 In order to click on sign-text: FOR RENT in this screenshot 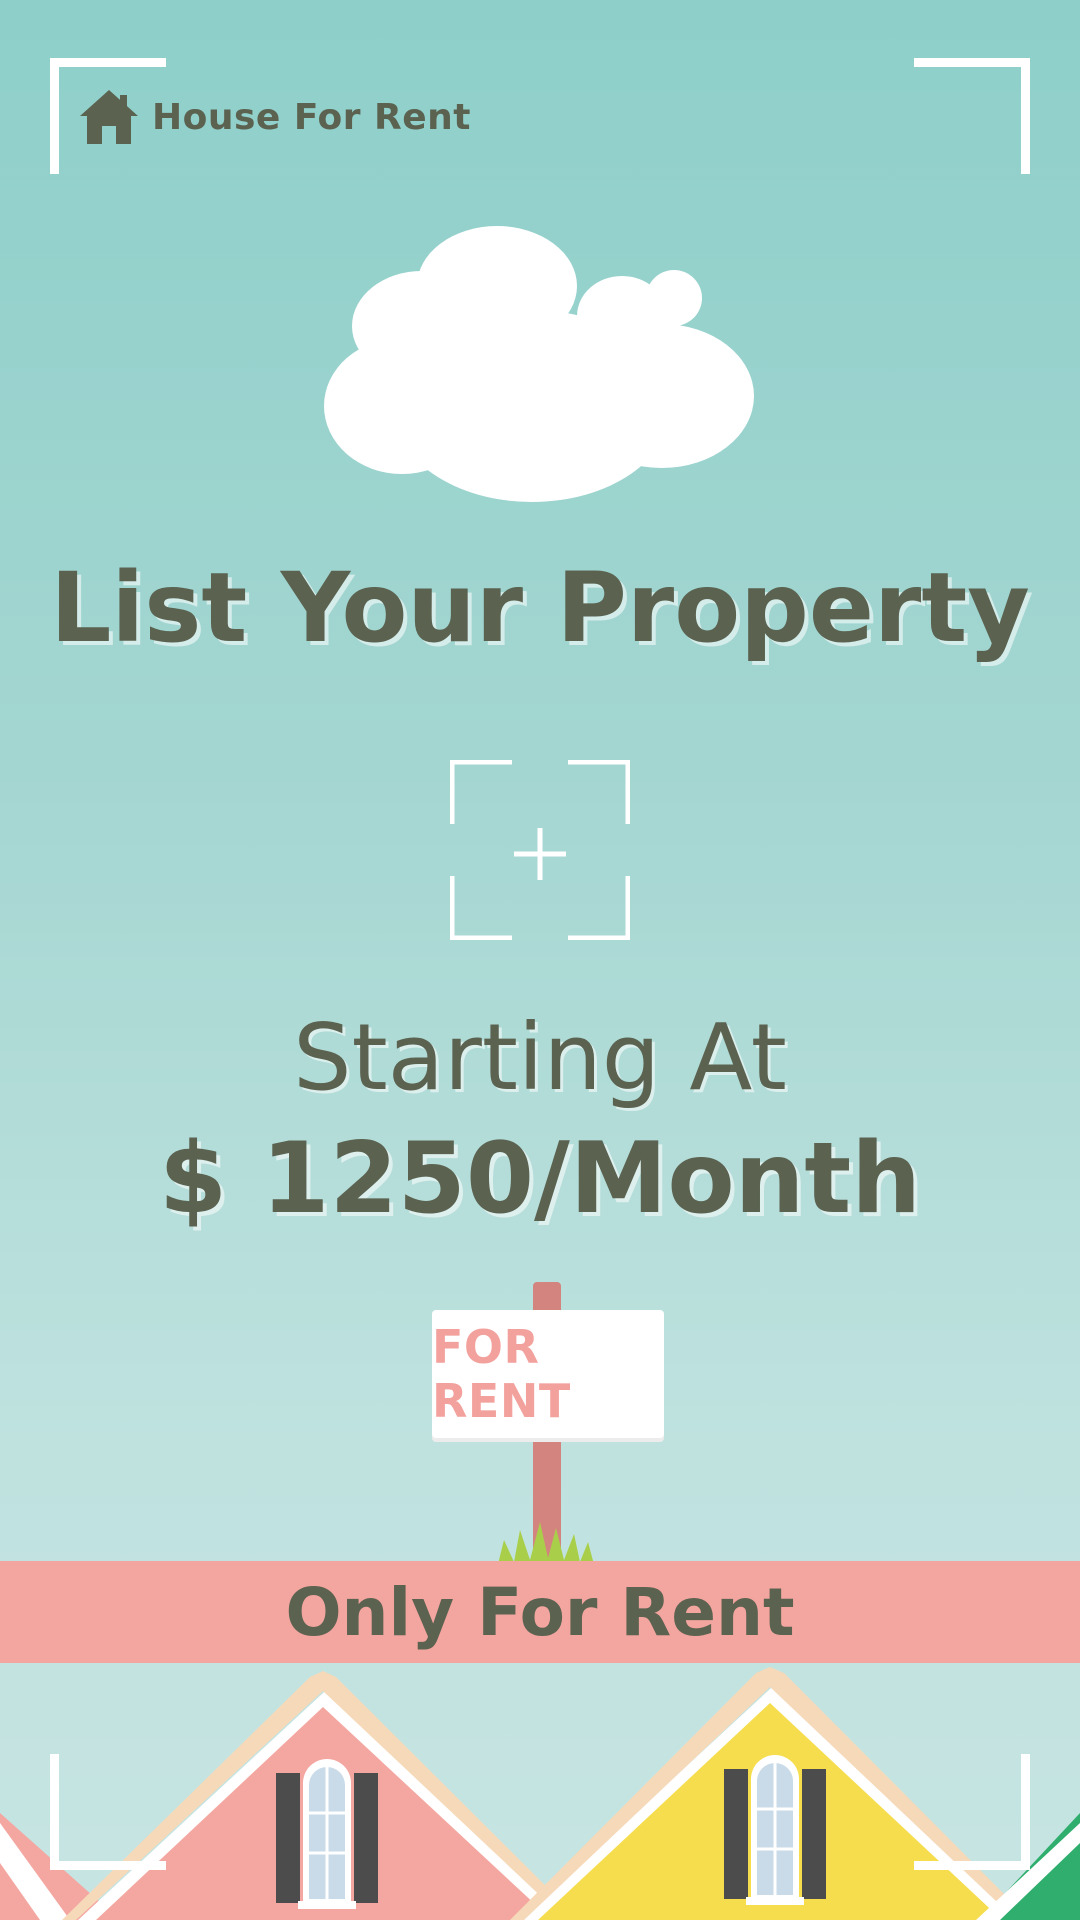, I will do `click(501, 1374)`.